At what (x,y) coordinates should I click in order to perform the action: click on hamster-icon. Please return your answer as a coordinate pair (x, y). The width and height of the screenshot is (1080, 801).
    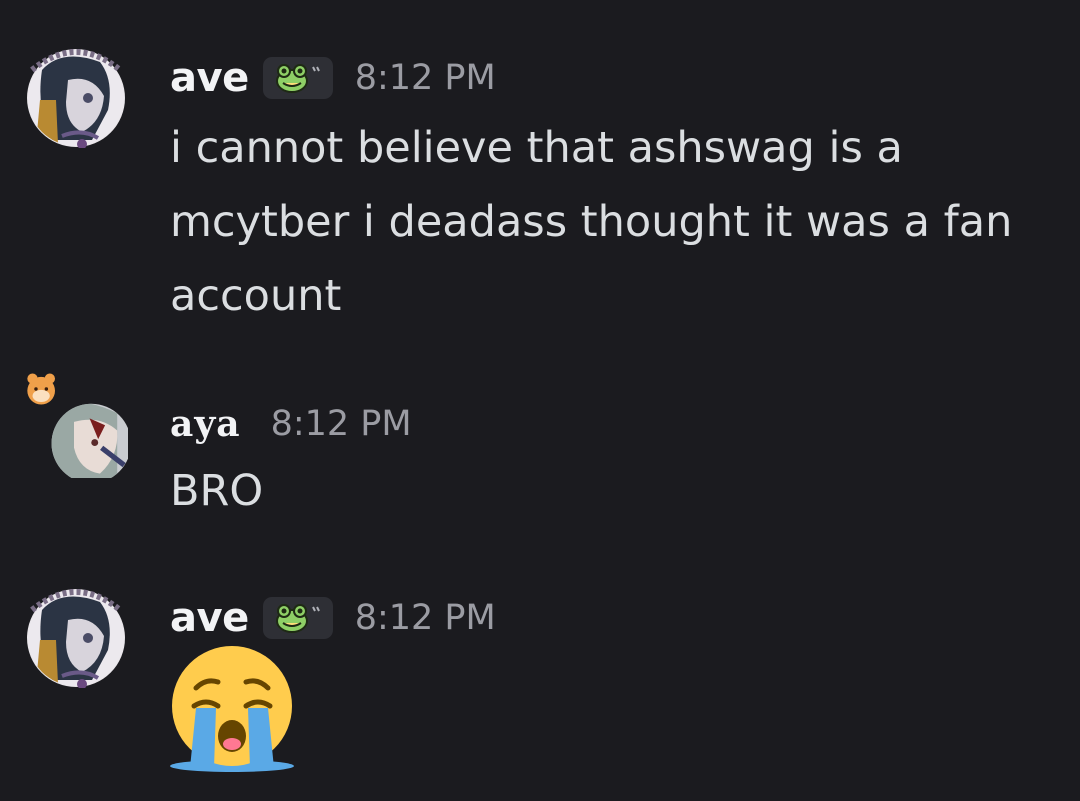
    Looking at the image, I should click on (41, 389).